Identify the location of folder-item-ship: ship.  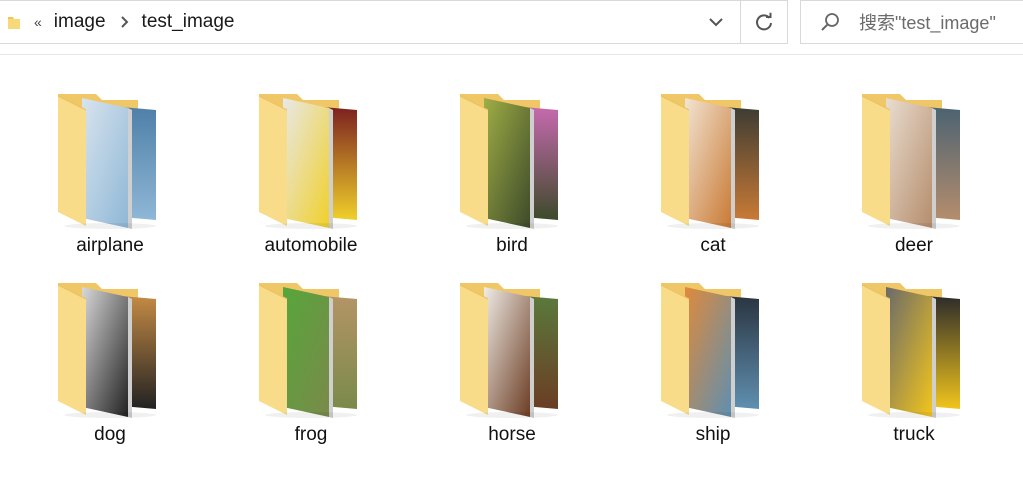
(713, 352).